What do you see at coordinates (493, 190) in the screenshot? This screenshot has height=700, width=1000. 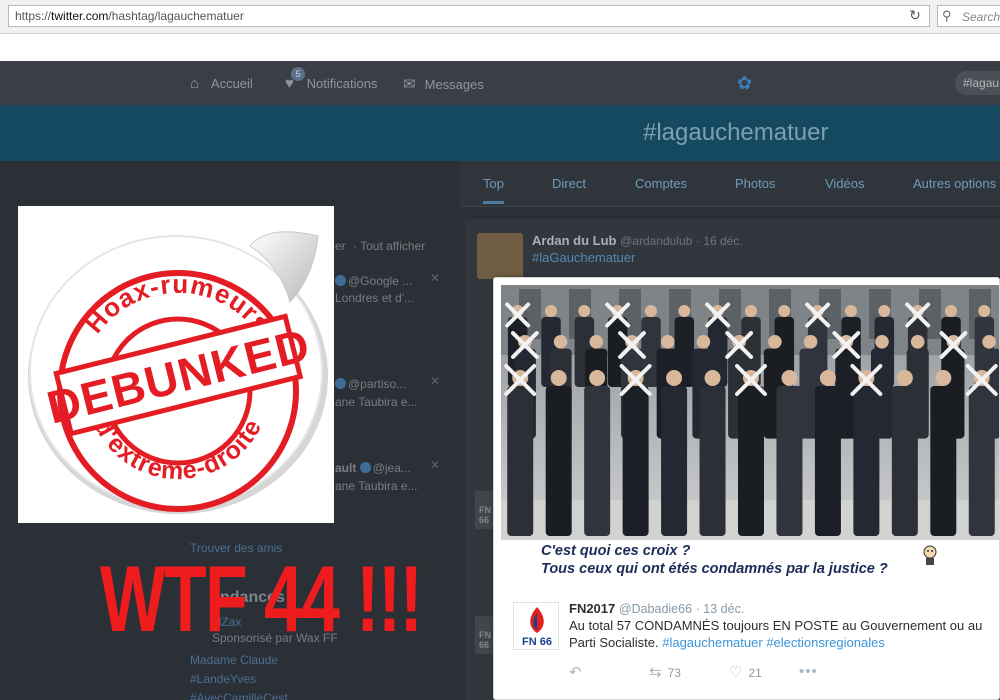 I see `tab-top: Top` at bounding box center [493, 190].